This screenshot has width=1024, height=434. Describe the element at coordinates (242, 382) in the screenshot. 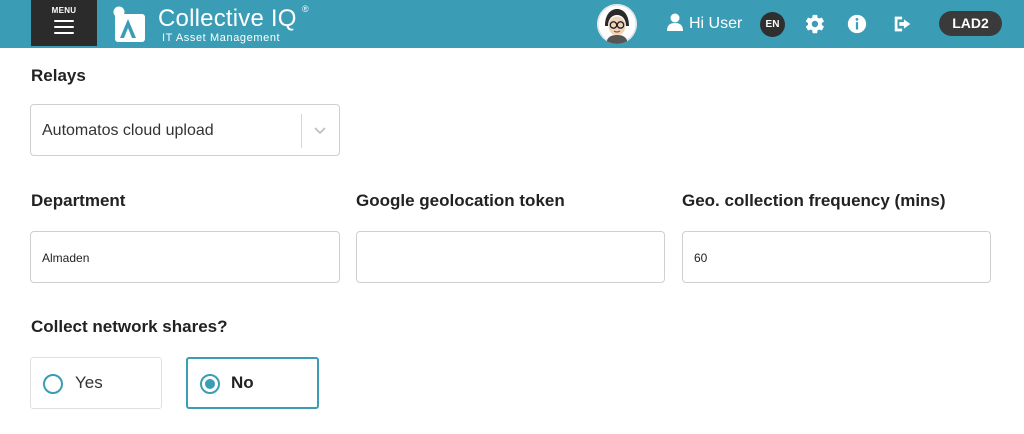

I see `radio-label-no: No` at that location.